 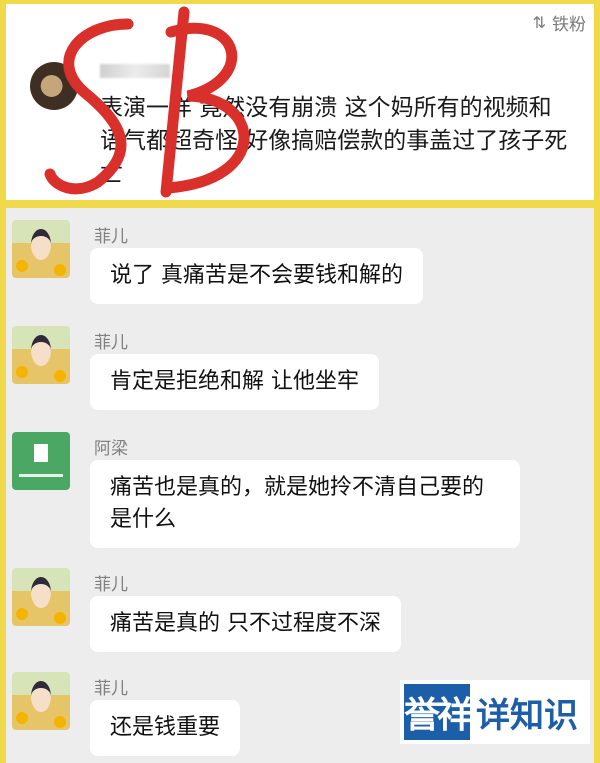 I want to click on logo-mark: 誉祥, so click(x=438, y=712).